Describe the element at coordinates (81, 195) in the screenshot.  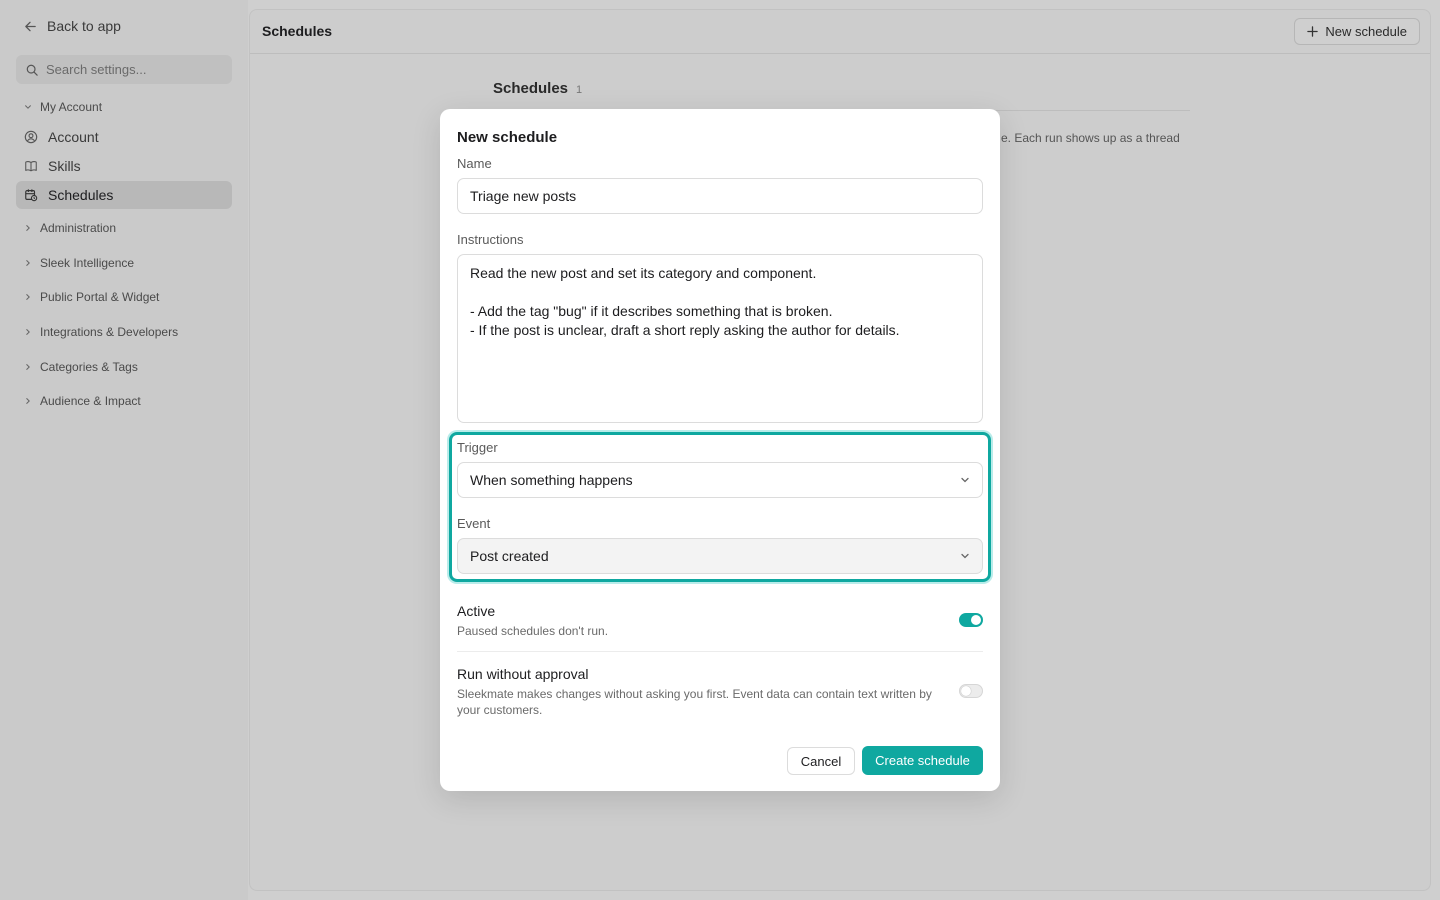
I see `sidebar-item-label: Schedules` at that location.